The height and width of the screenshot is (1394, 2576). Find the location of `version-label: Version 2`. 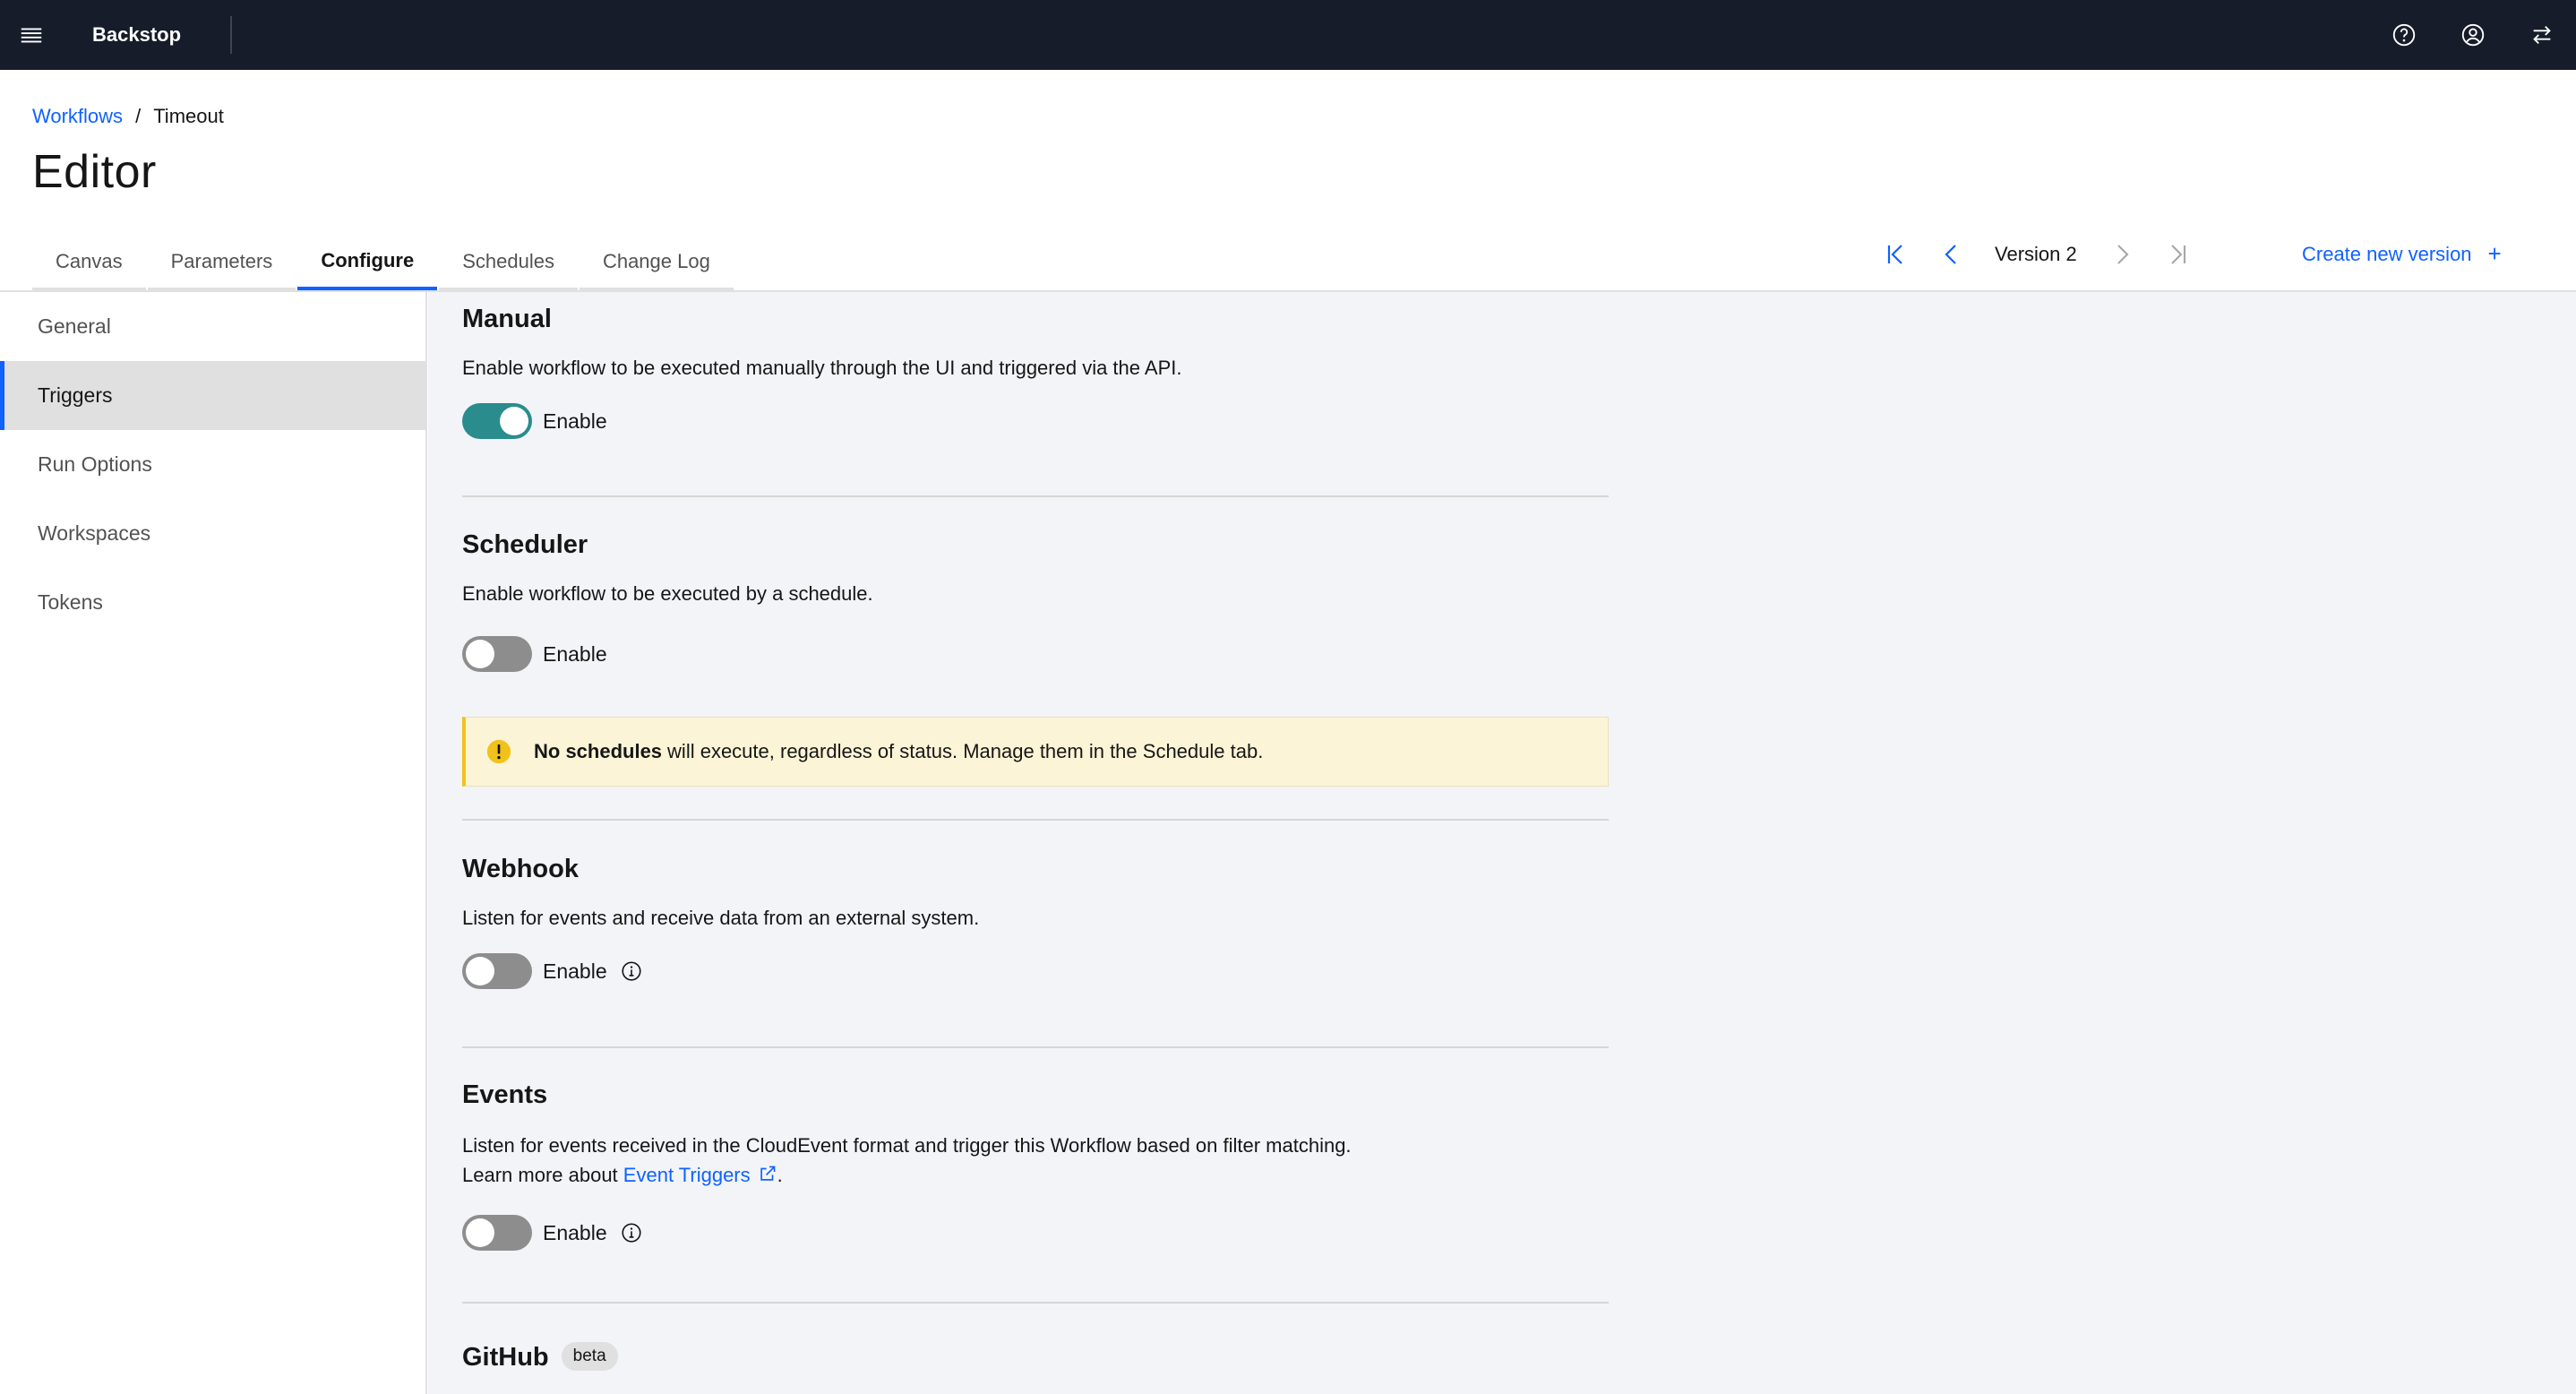

version-label: Version 2 is located at coordinates (2036, 254).